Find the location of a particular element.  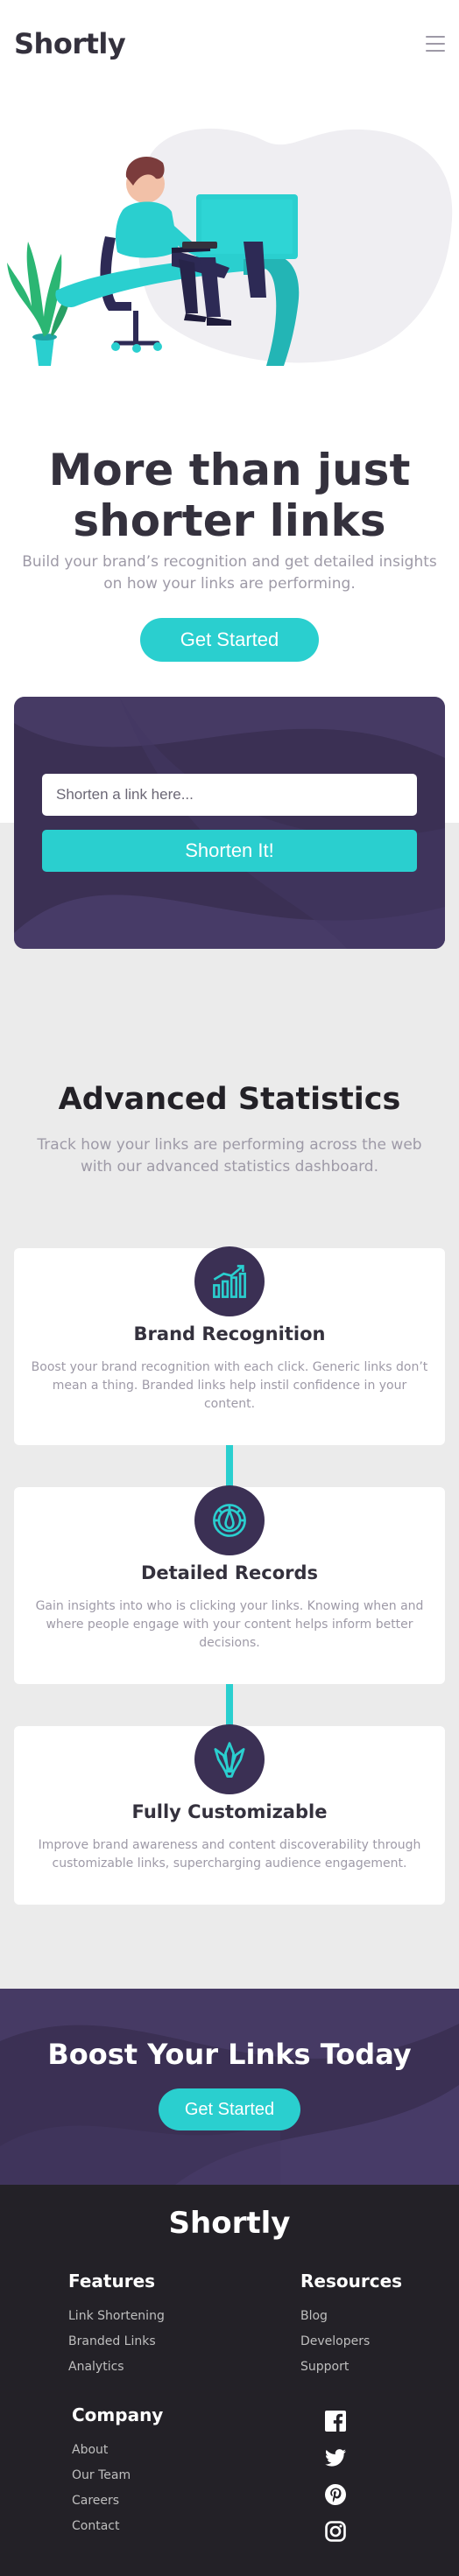

footer-logo: Shortly is located at coordinates (229, 2223).